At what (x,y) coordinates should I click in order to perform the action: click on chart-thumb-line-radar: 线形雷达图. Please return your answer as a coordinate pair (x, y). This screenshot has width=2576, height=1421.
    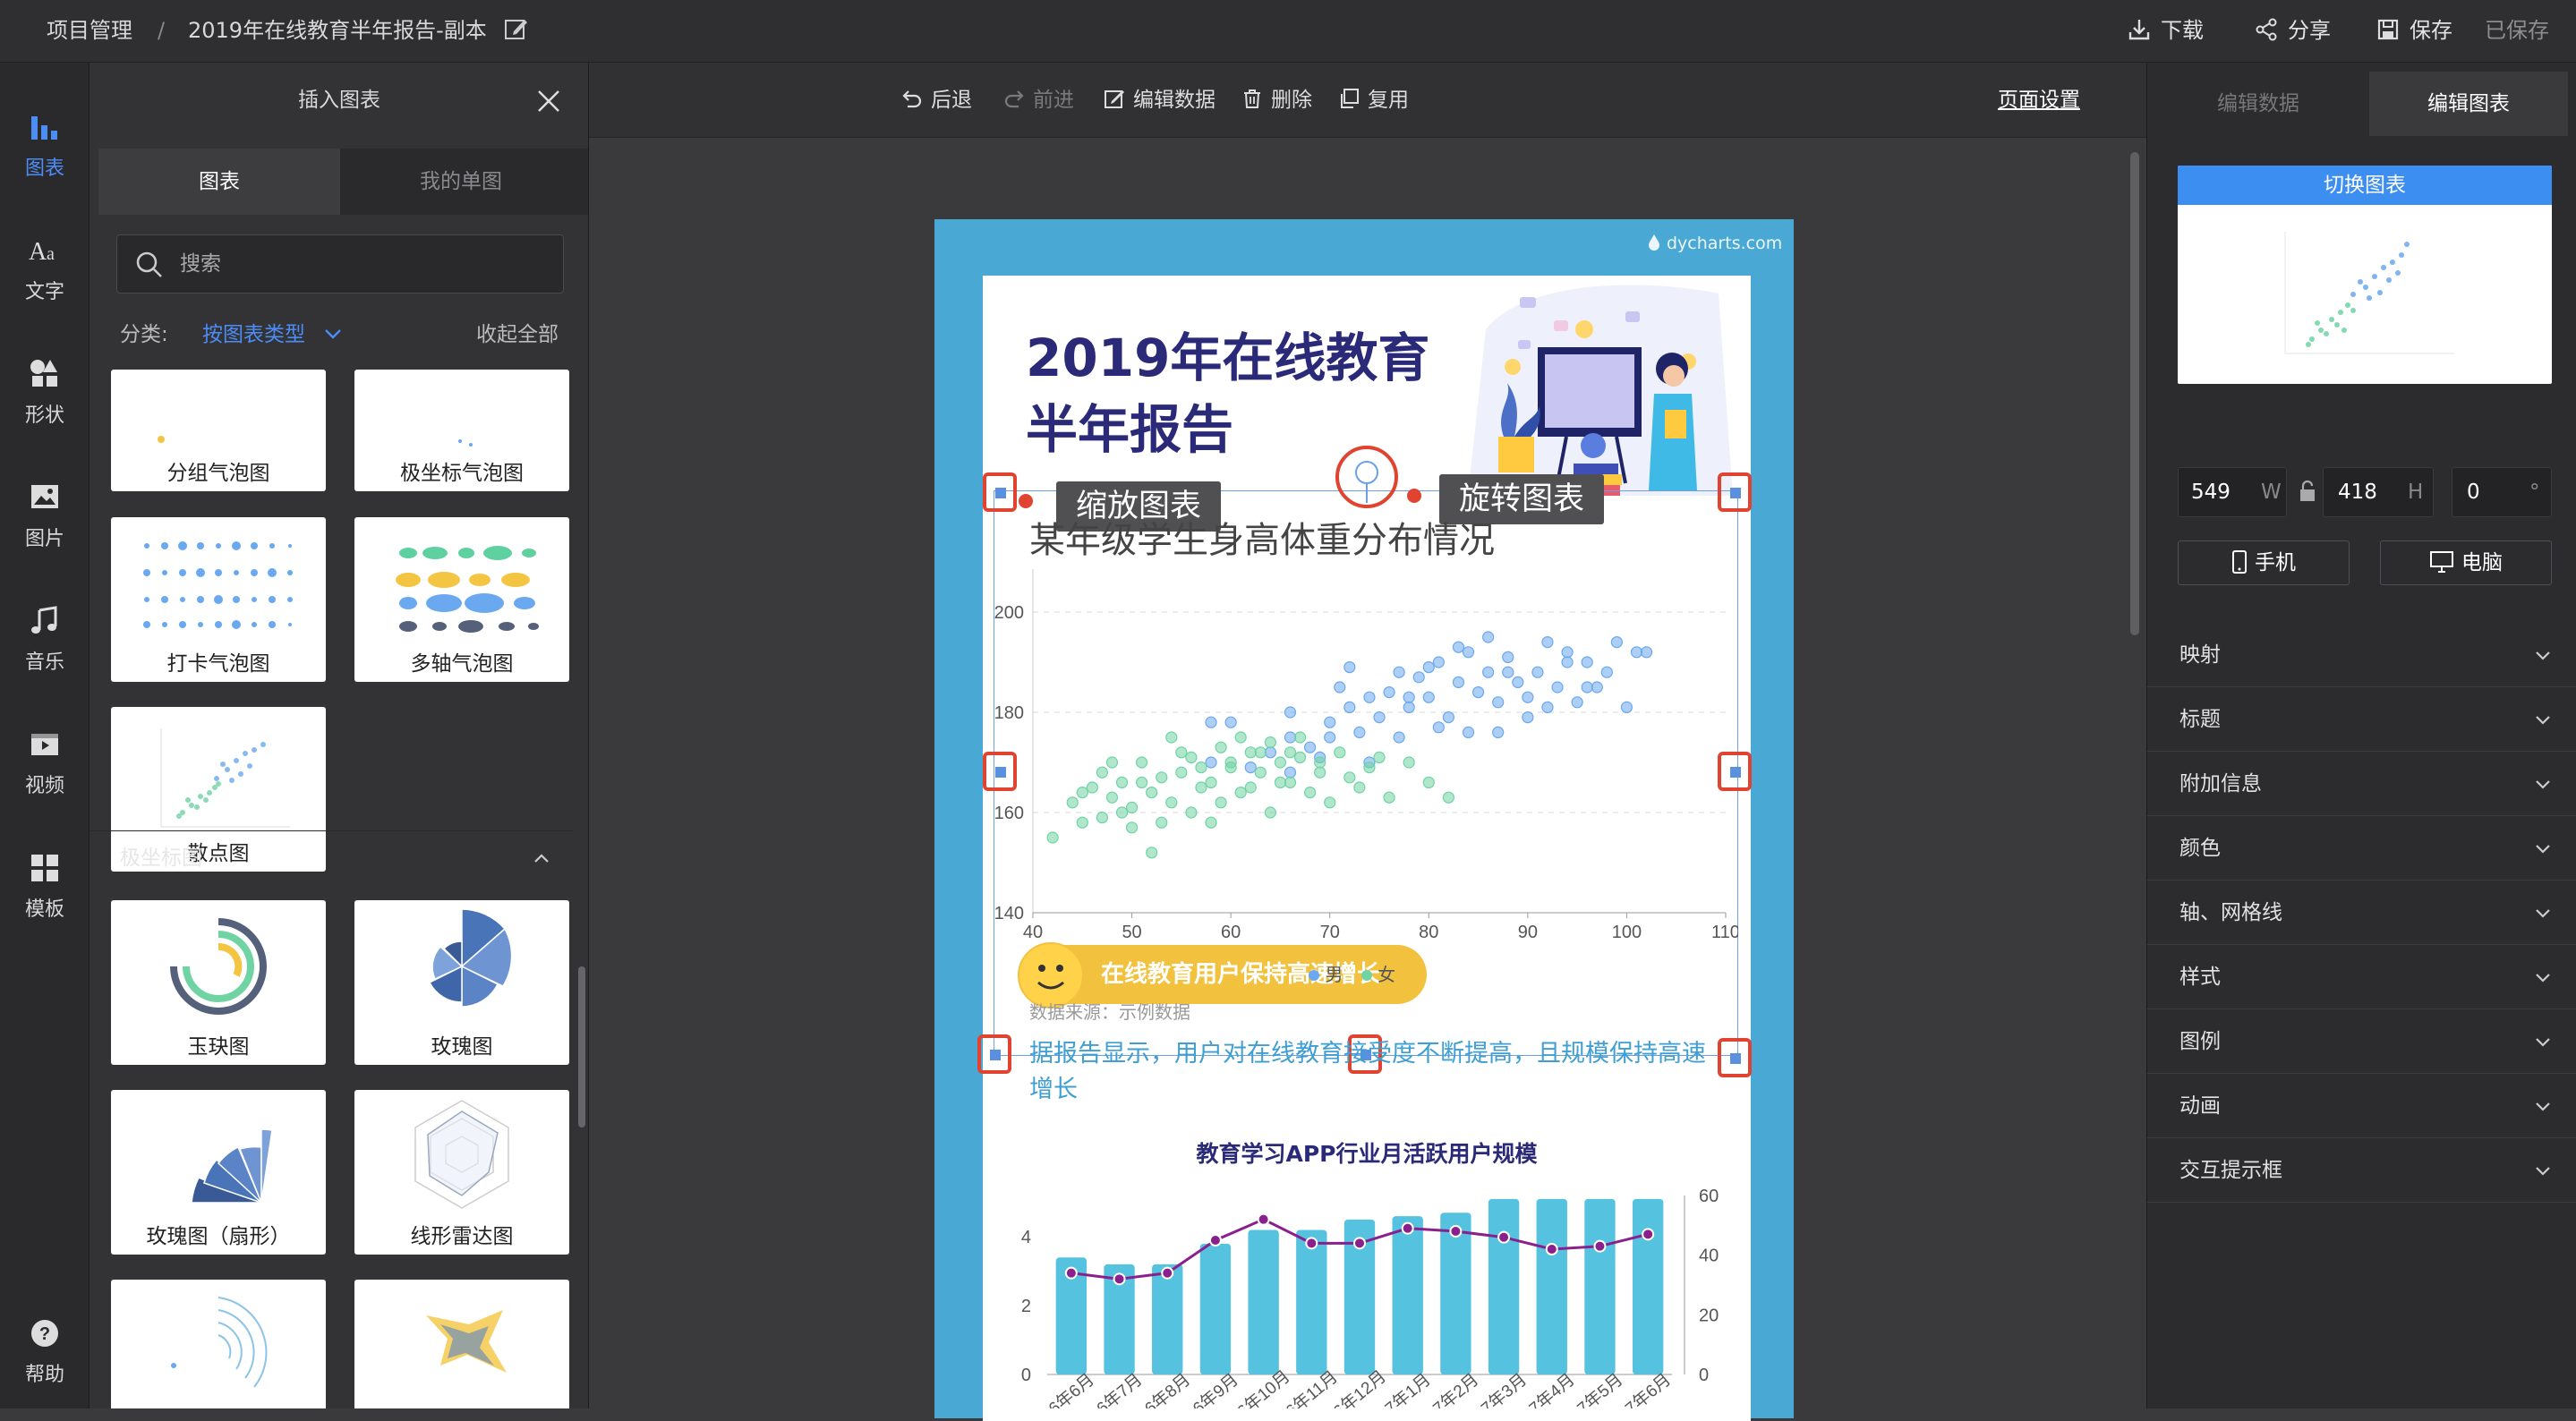
    Looking at the image, I should click on (461, 1172).